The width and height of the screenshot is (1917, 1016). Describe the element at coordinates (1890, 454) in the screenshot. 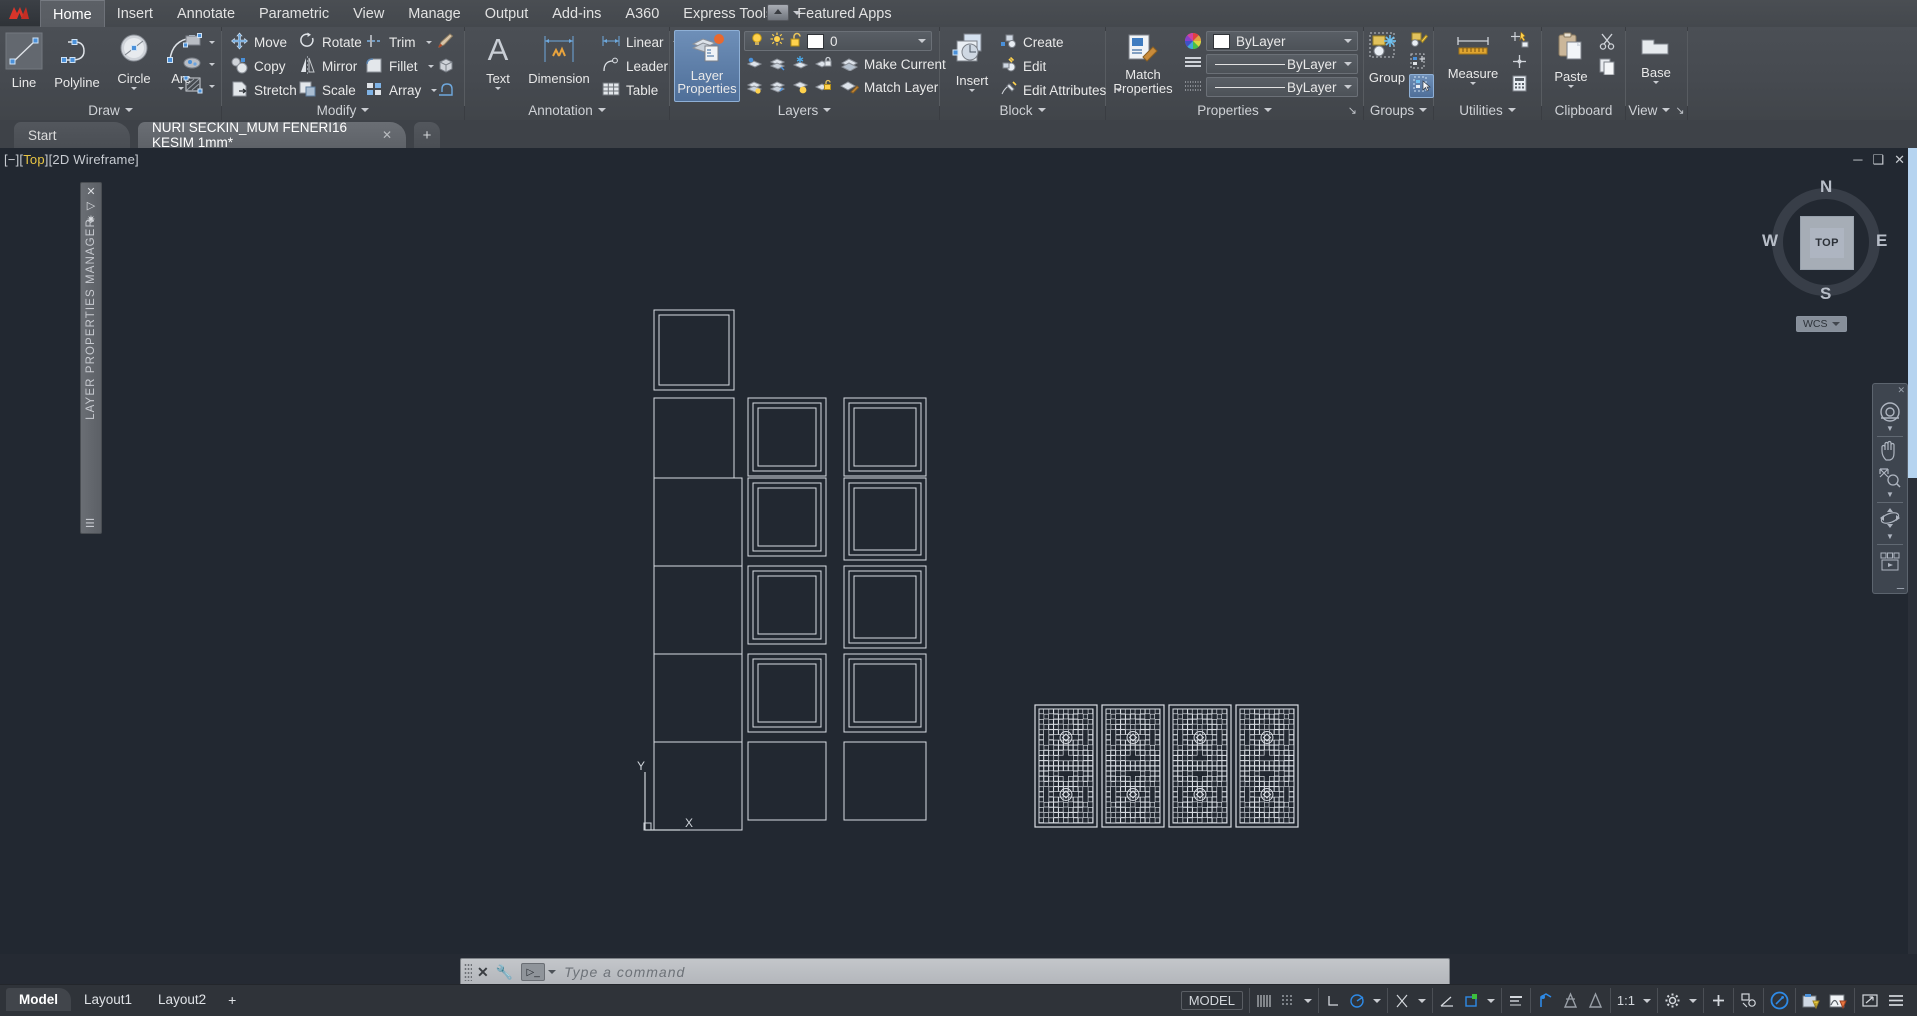

I see `nav-pan-button` at that location.